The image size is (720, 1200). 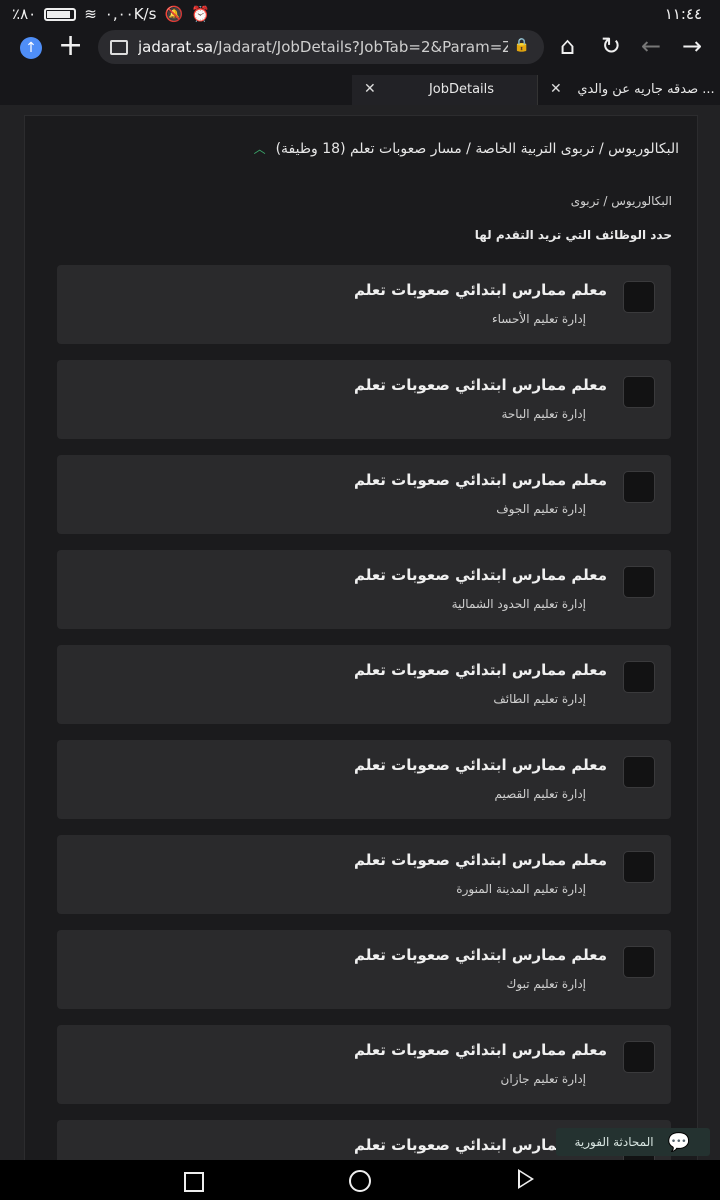 I want to click on alarm-icon: ⏰, so click(x=200, y=14).